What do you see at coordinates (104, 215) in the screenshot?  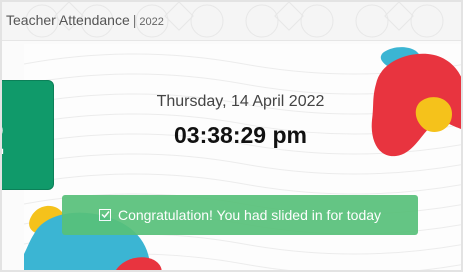 I see `checkbox-icon` at bounding box center [104, 215].